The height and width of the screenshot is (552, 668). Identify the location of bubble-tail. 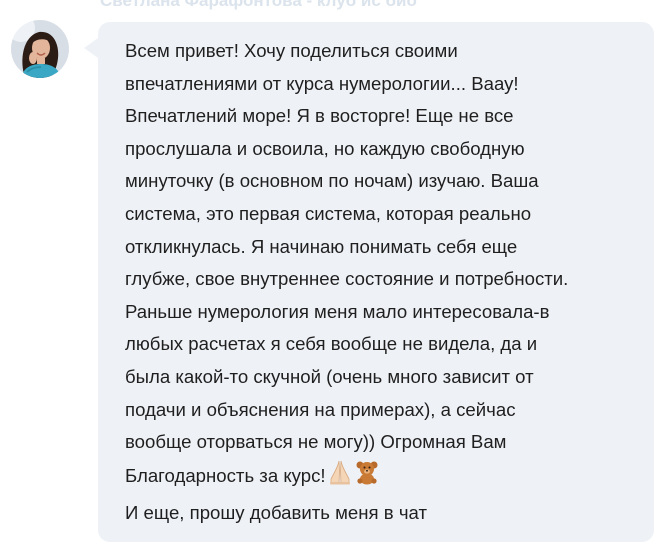
(91, 48).